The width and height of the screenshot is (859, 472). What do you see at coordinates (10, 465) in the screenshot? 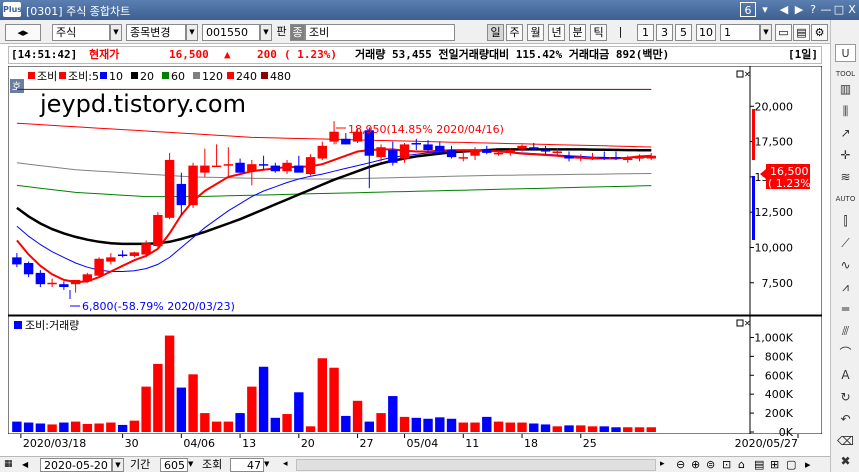
I see `calendar-icon: ▦` at bounding box center [10, 465].